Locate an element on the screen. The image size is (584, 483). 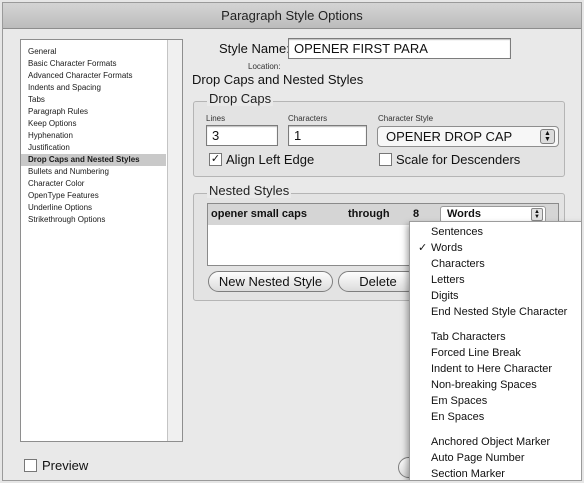
lines-field: 3 is located at coordinates (242, 135).